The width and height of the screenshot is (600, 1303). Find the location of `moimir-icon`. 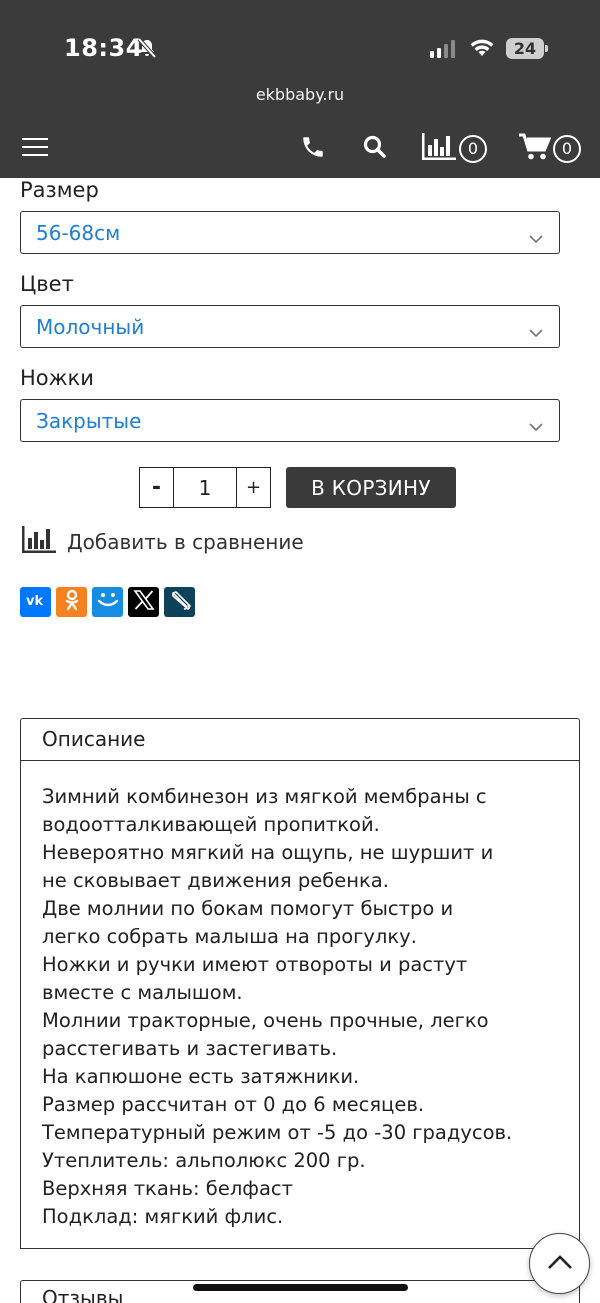

moimir-icon is located at coordinates (108, 602).